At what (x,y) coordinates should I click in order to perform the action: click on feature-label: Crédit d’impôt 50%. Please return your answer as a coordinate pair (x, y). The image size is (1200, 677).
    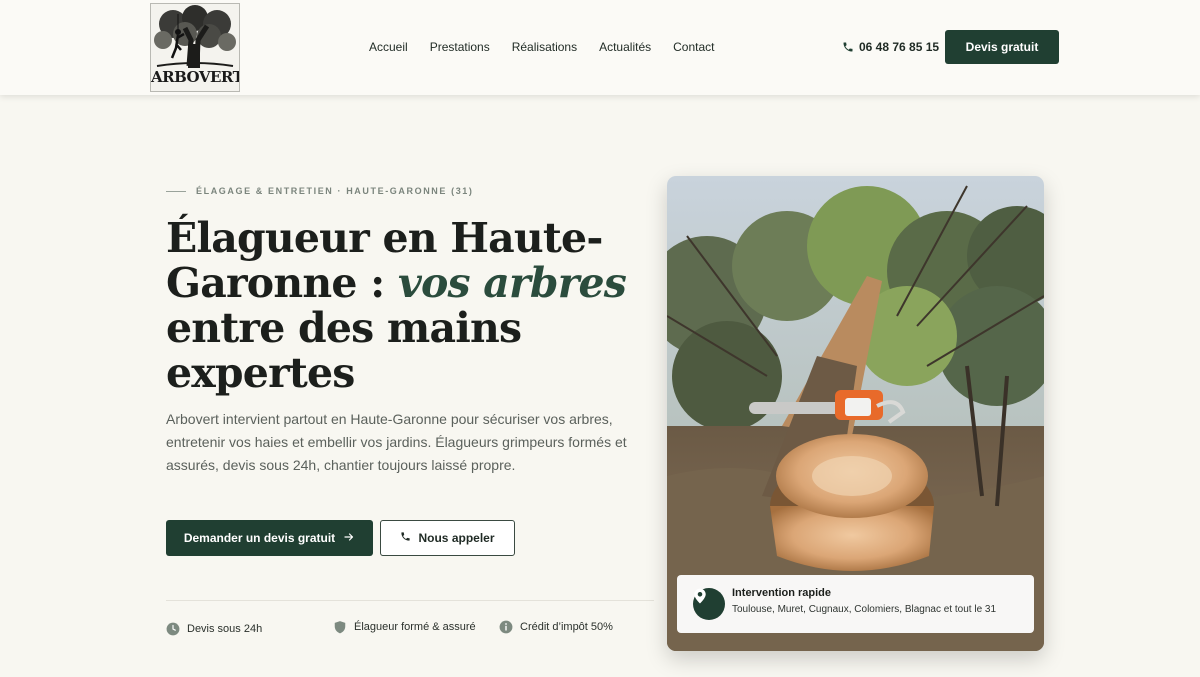
    Looking at the image, I should click on (566, 627).